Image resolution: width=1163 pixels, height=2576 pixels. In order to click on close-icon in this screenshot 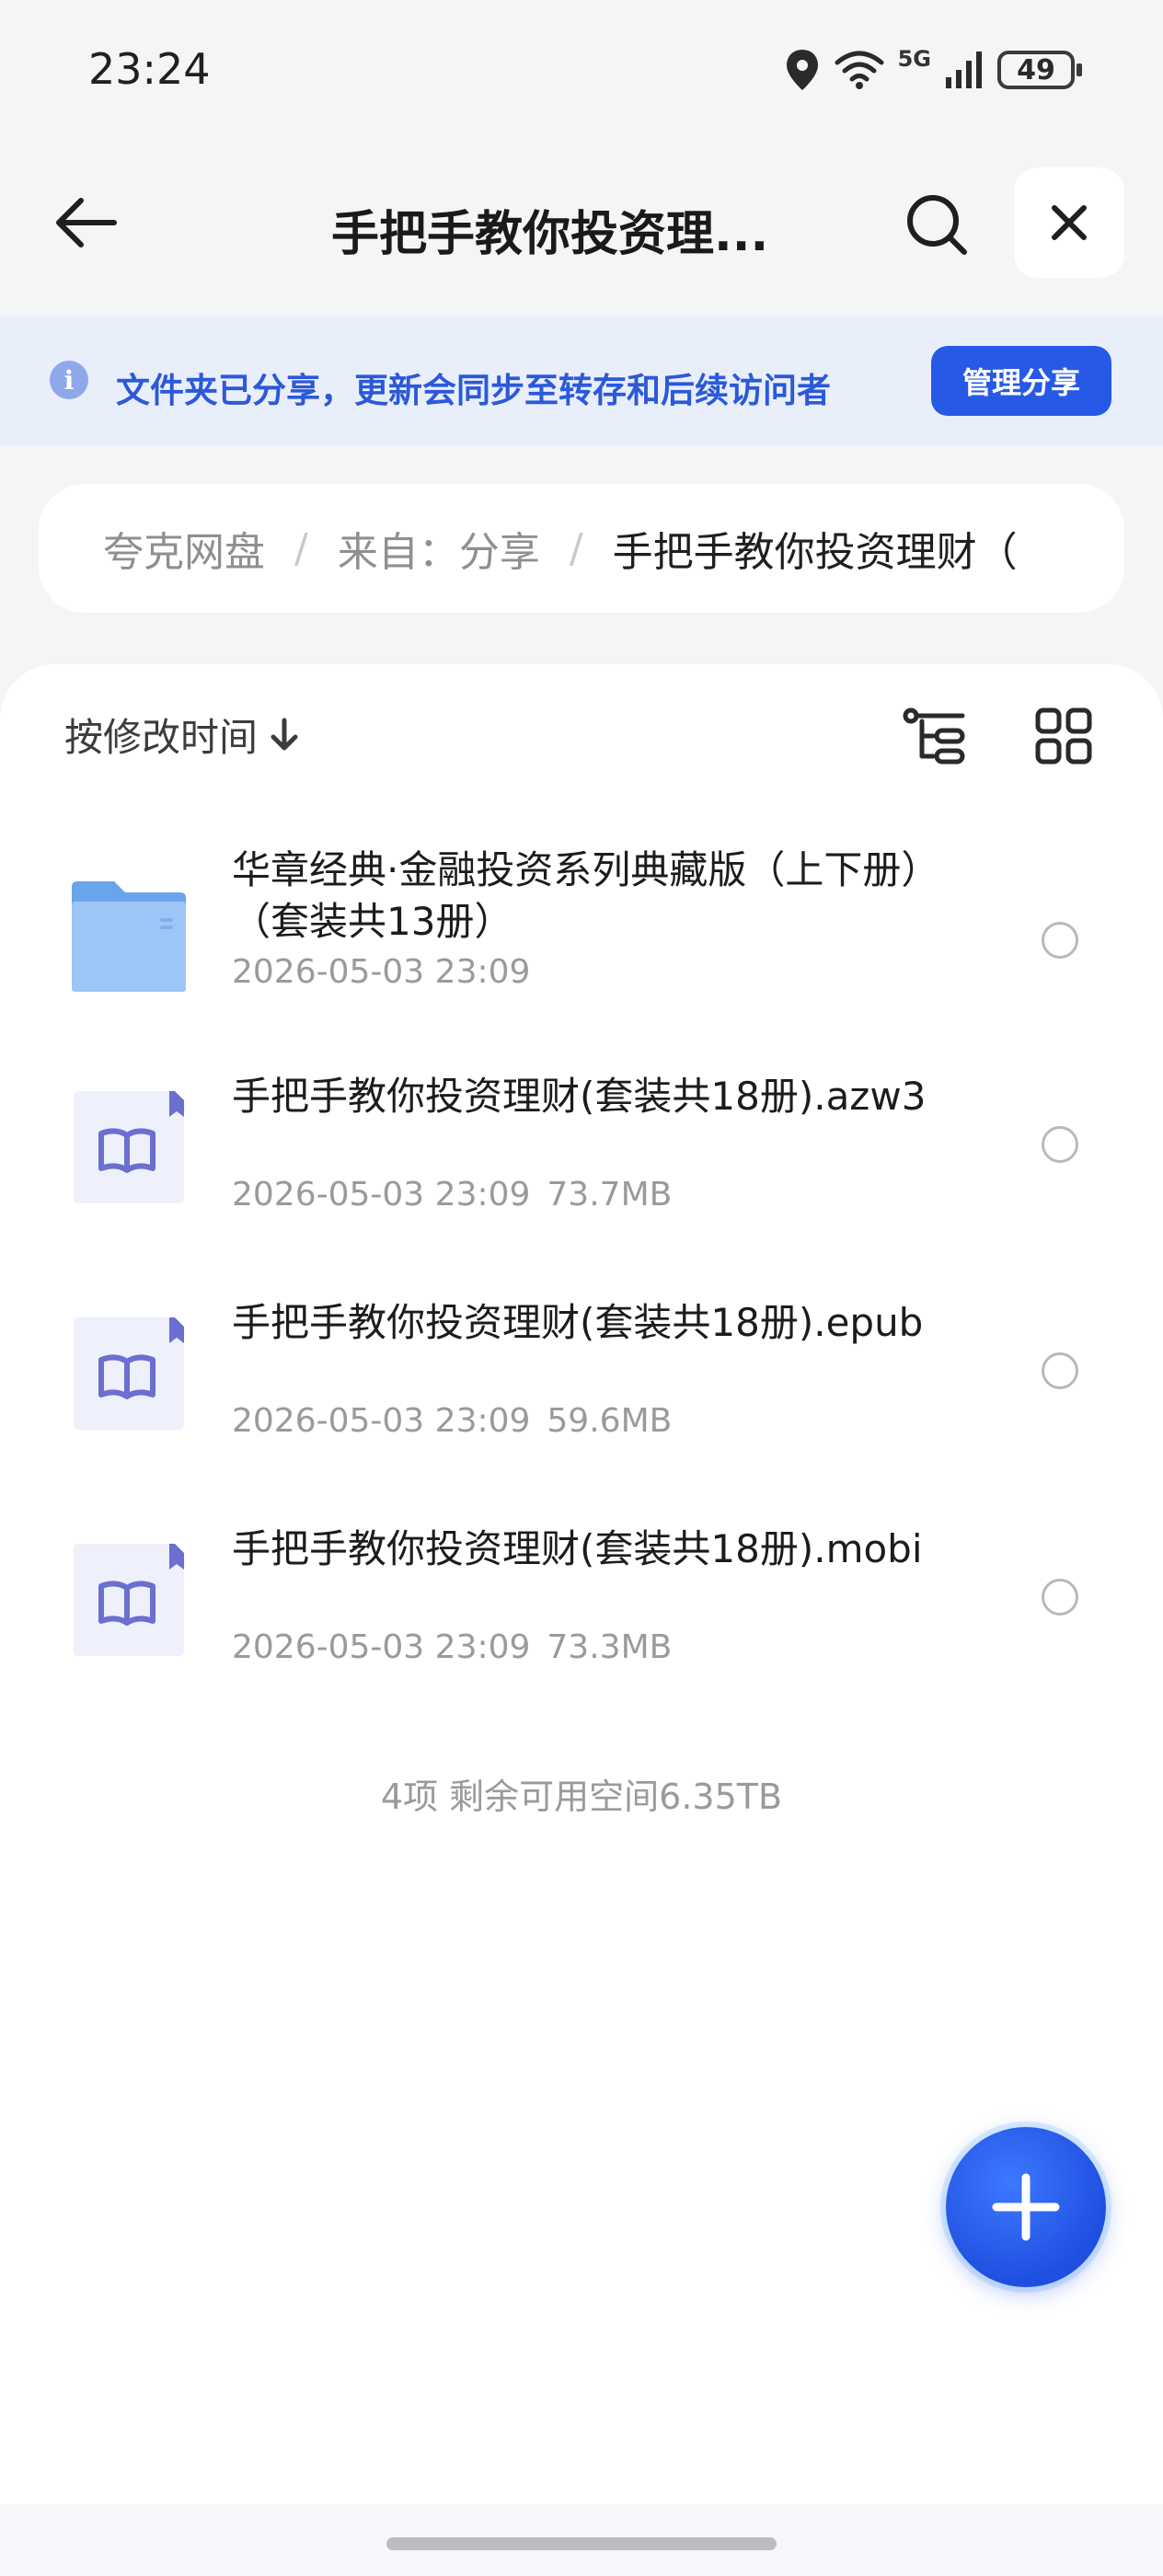, I will do `click(1069, 222)`.